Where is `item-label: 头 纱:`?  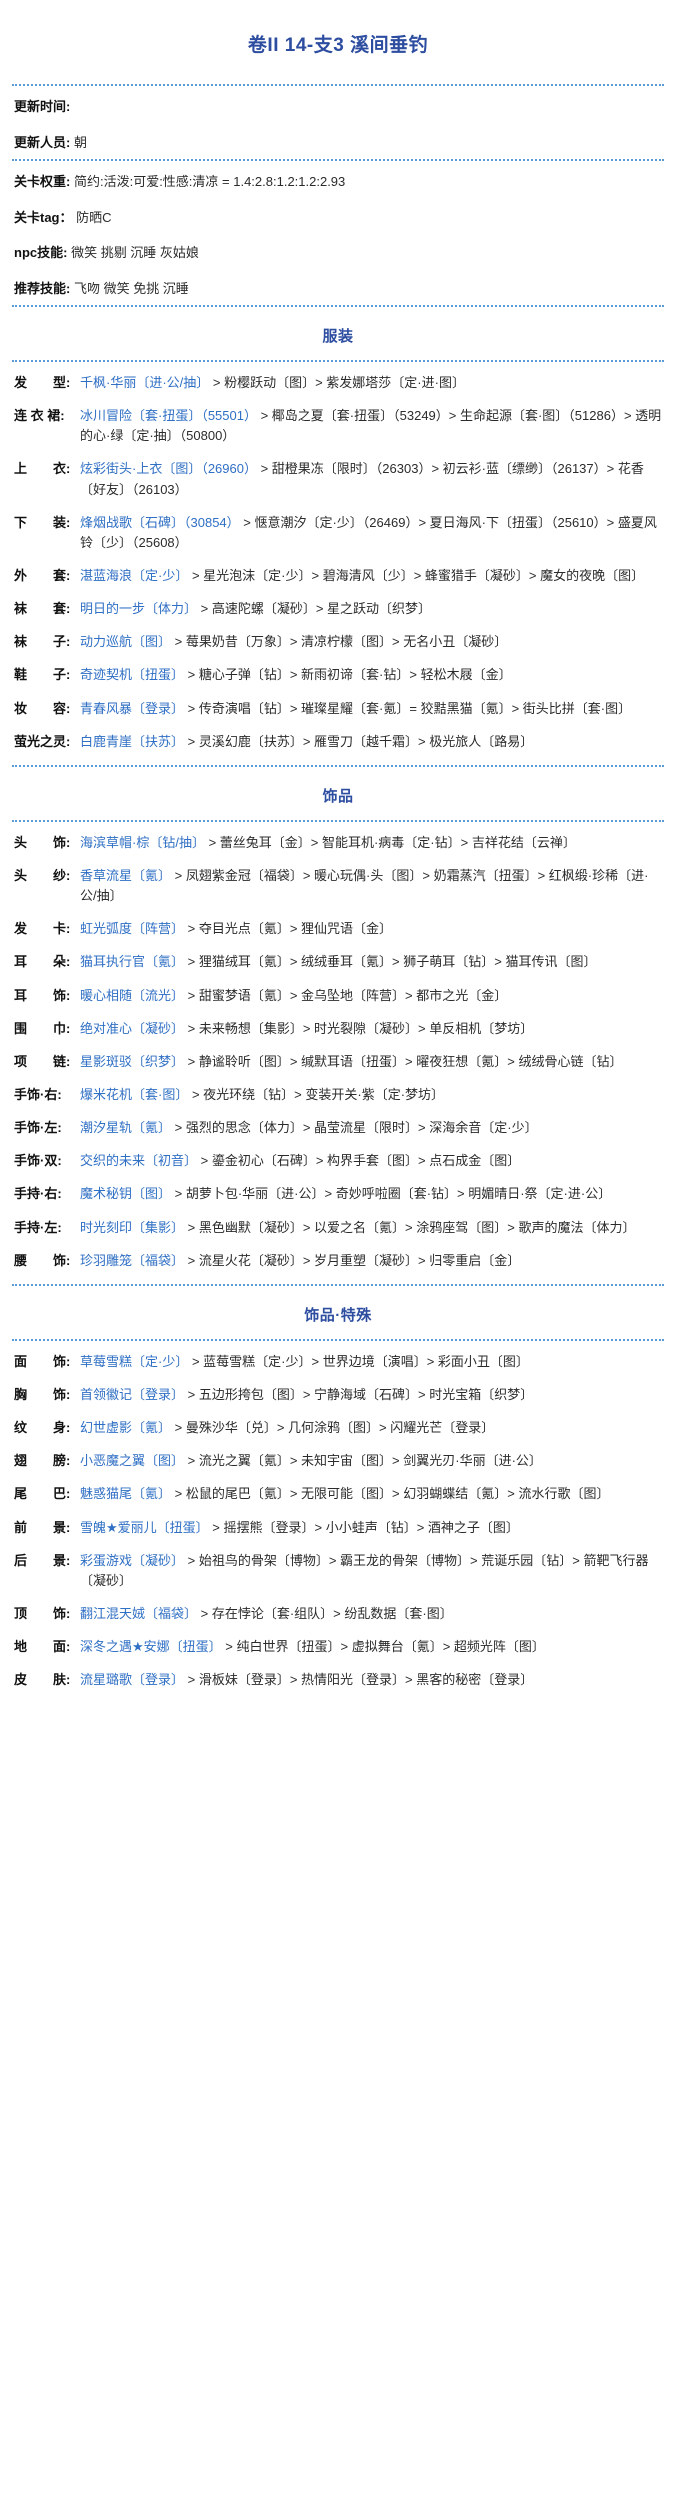 item-label: 头 纱: is located at coordinates (42, 875).